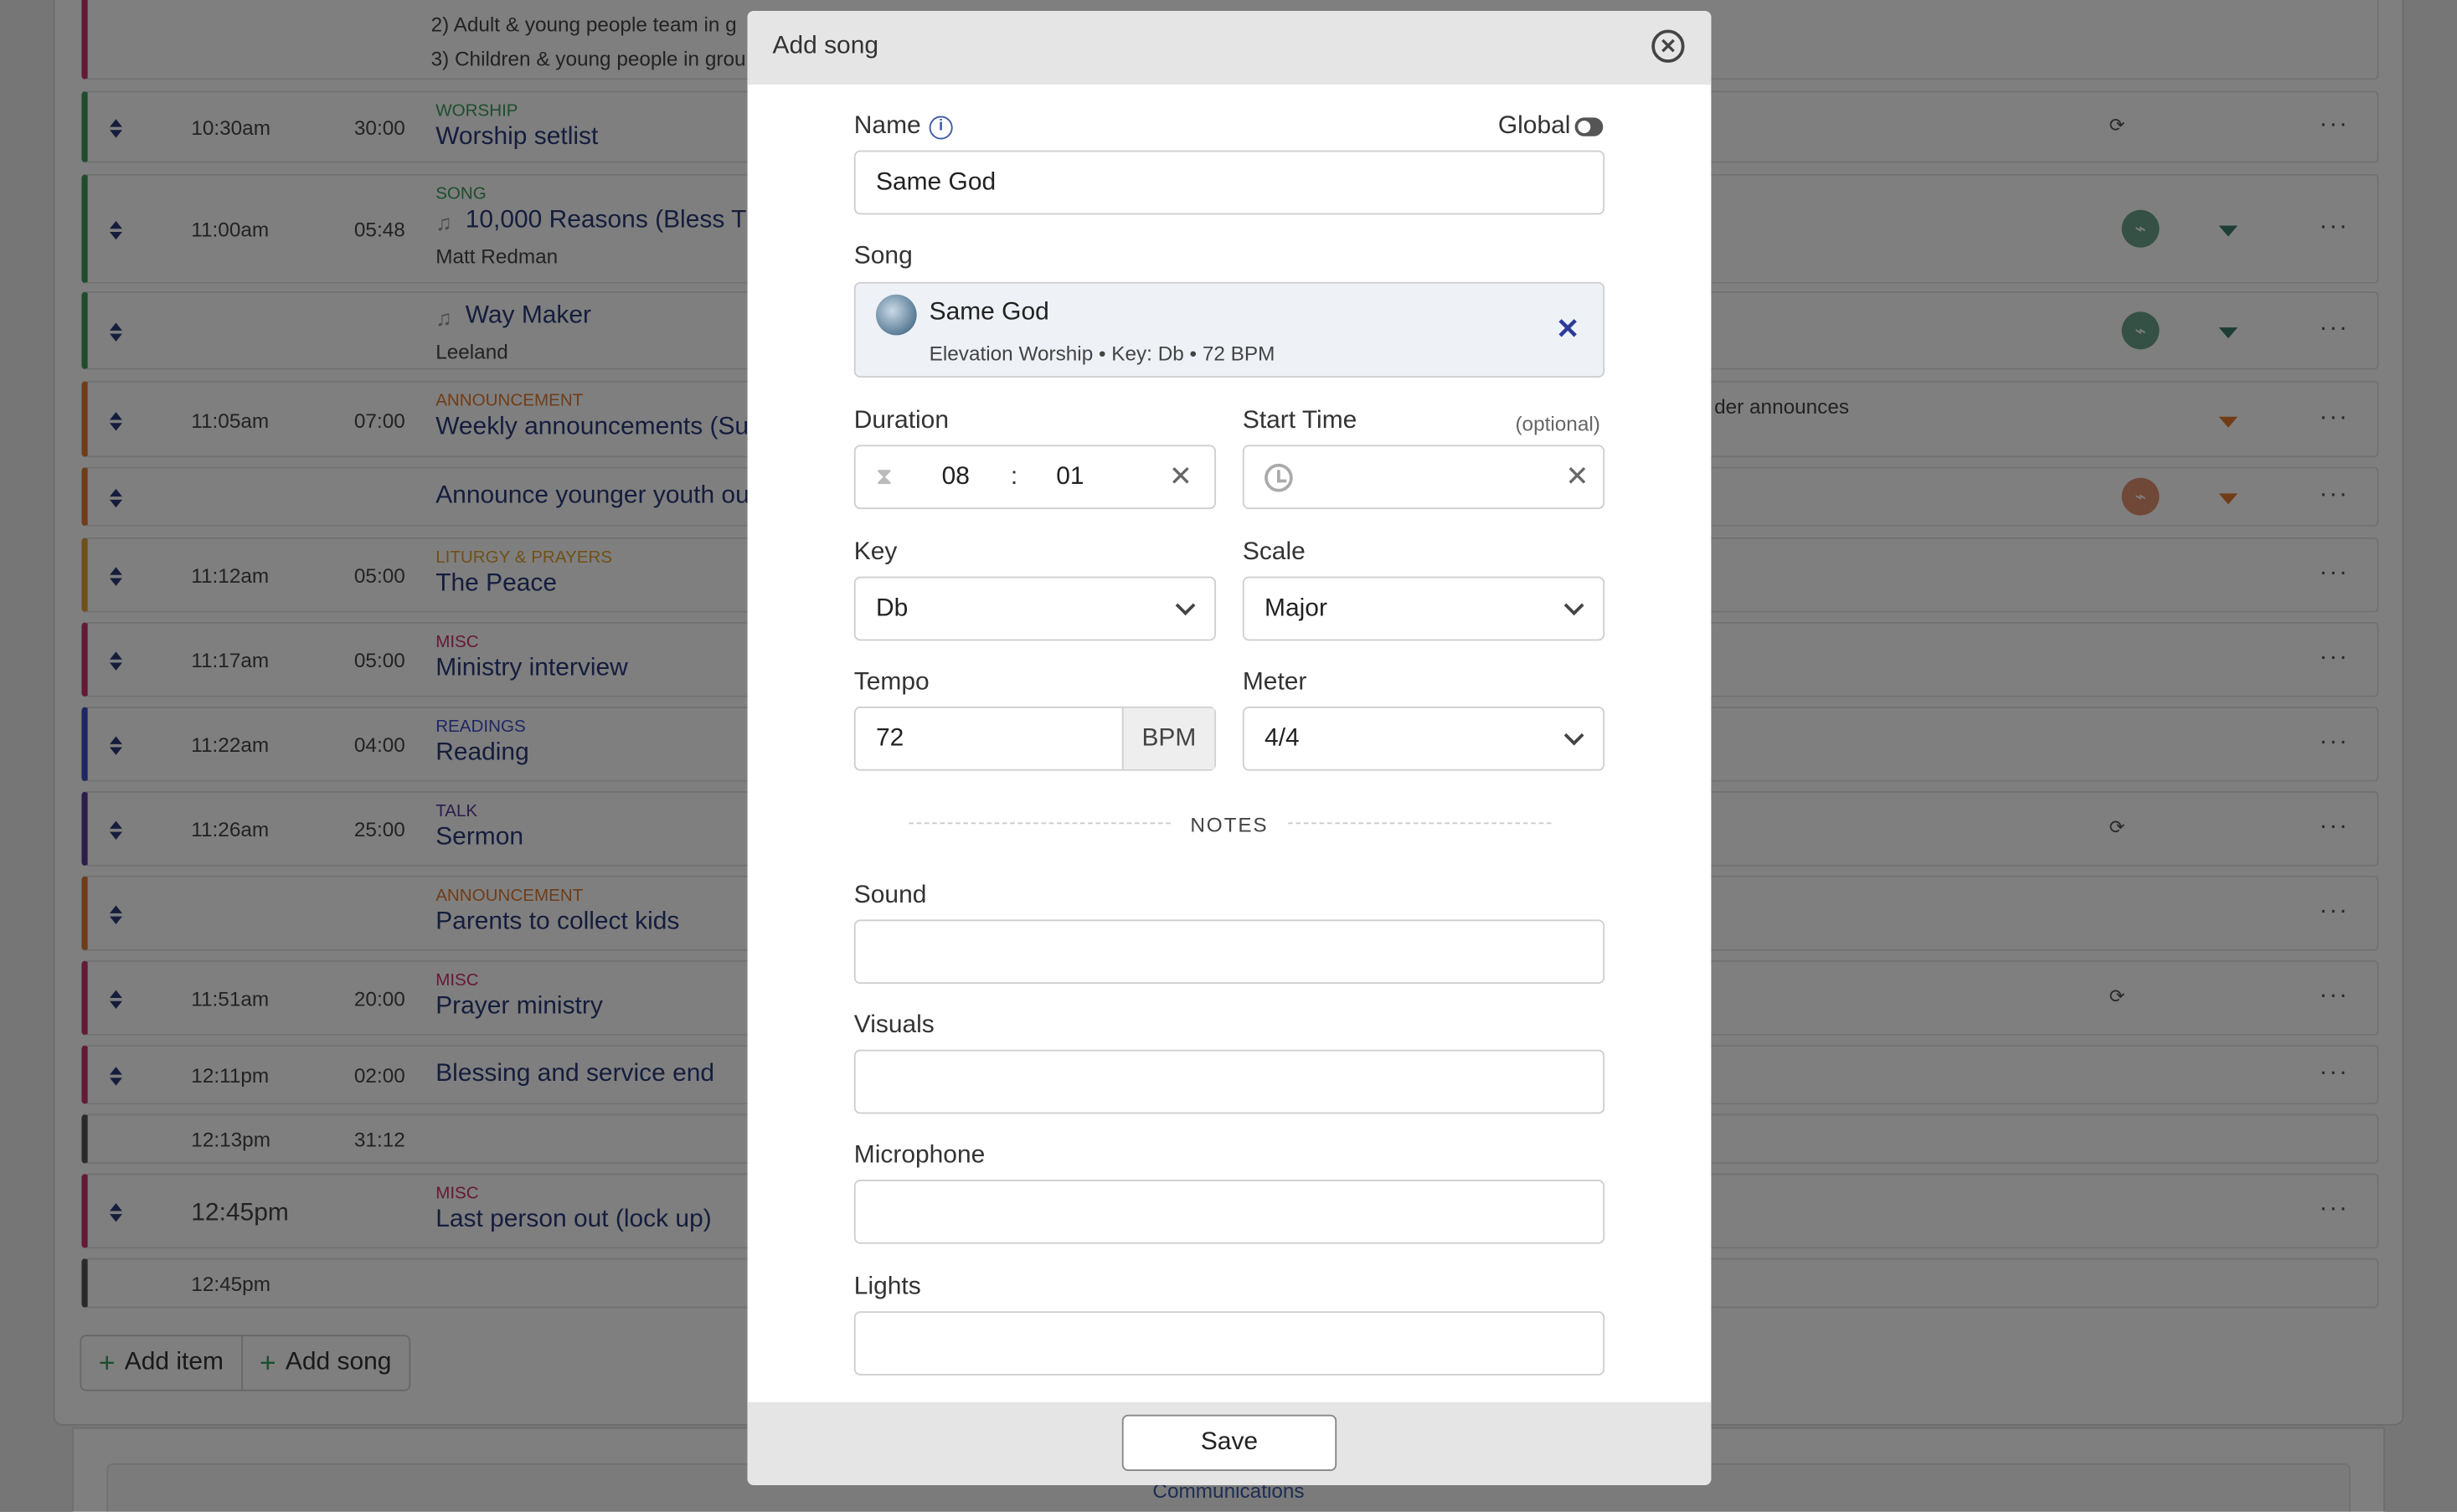  What do you see at coordinates (1229, 825) in the screenshot?
I see `notes-divider-label: NOTES` at bounding box center [1229, 825].